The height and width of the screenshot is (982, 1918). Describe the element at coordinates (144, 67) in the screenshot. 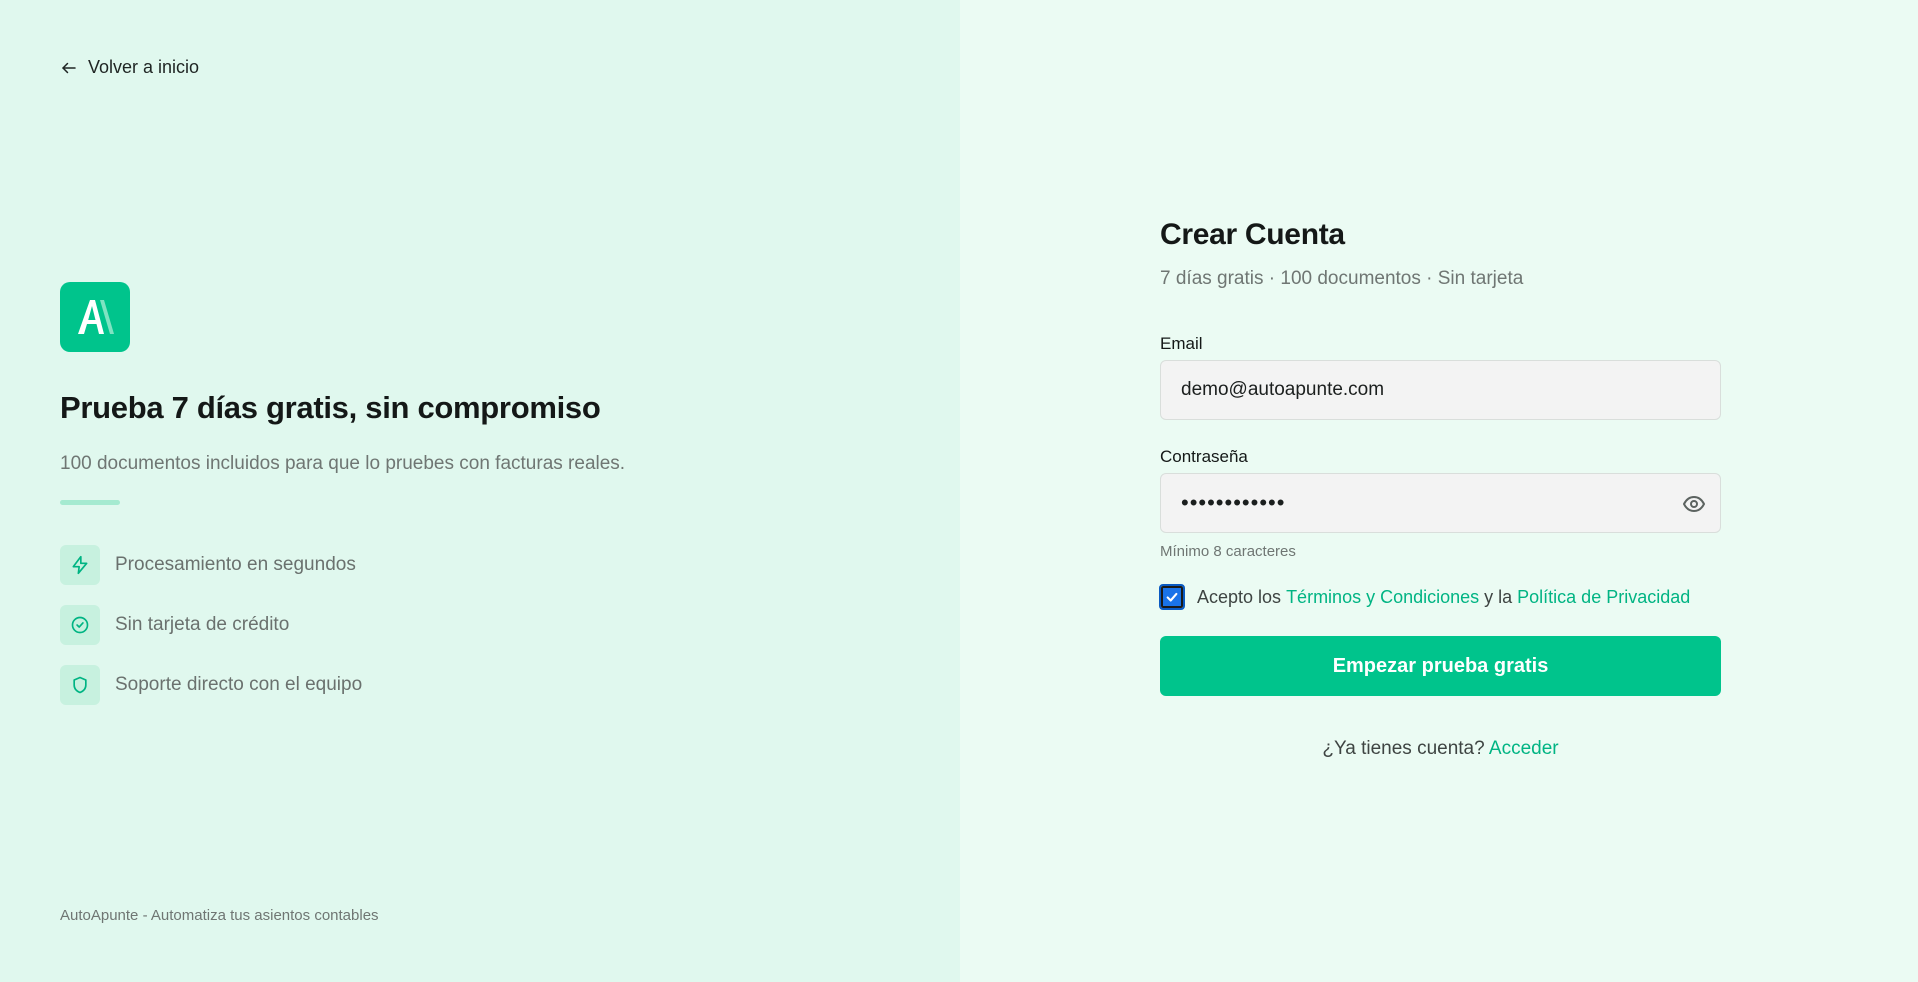

I see `back-link-label: Volver a inicio` at that location.